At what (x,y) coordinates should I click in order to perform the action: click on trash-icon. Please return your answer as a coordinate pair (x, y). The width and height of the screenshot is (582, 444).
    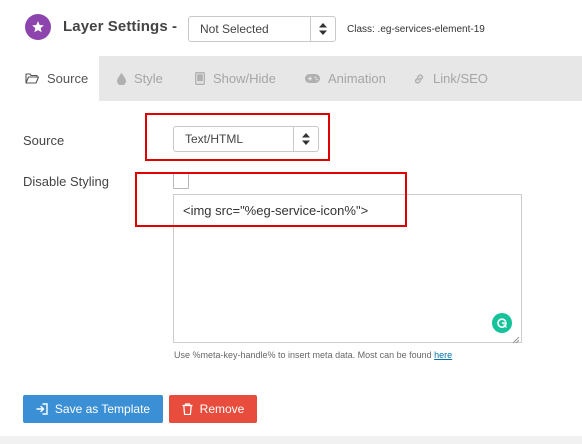
    Looking at the image, I should click on (187, 409).